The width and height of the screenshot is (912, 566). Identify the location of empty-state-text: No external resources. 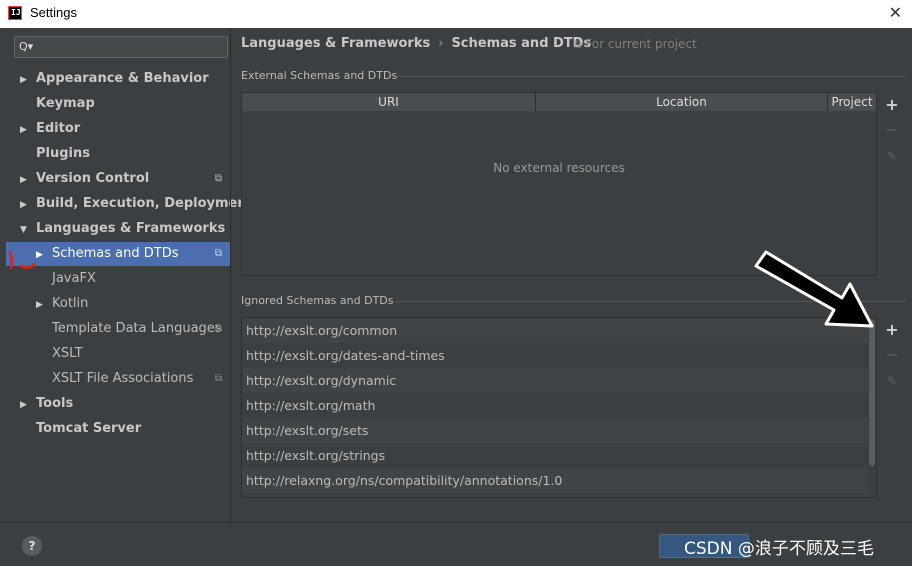
(559, 168).